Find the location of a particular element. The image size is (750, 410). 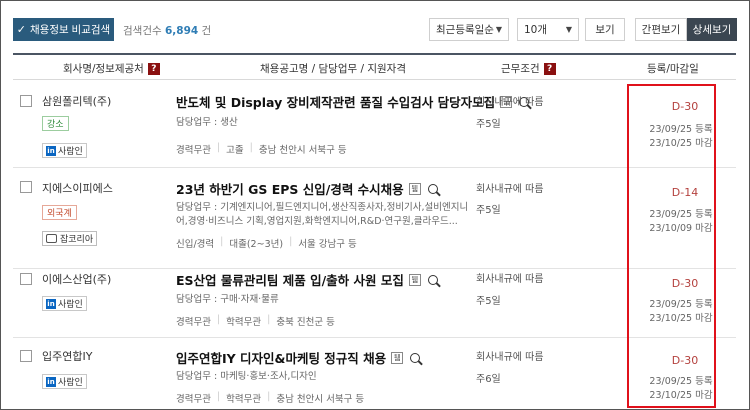

result-count-label: 검색건수 is located at coordinates (142, 31).